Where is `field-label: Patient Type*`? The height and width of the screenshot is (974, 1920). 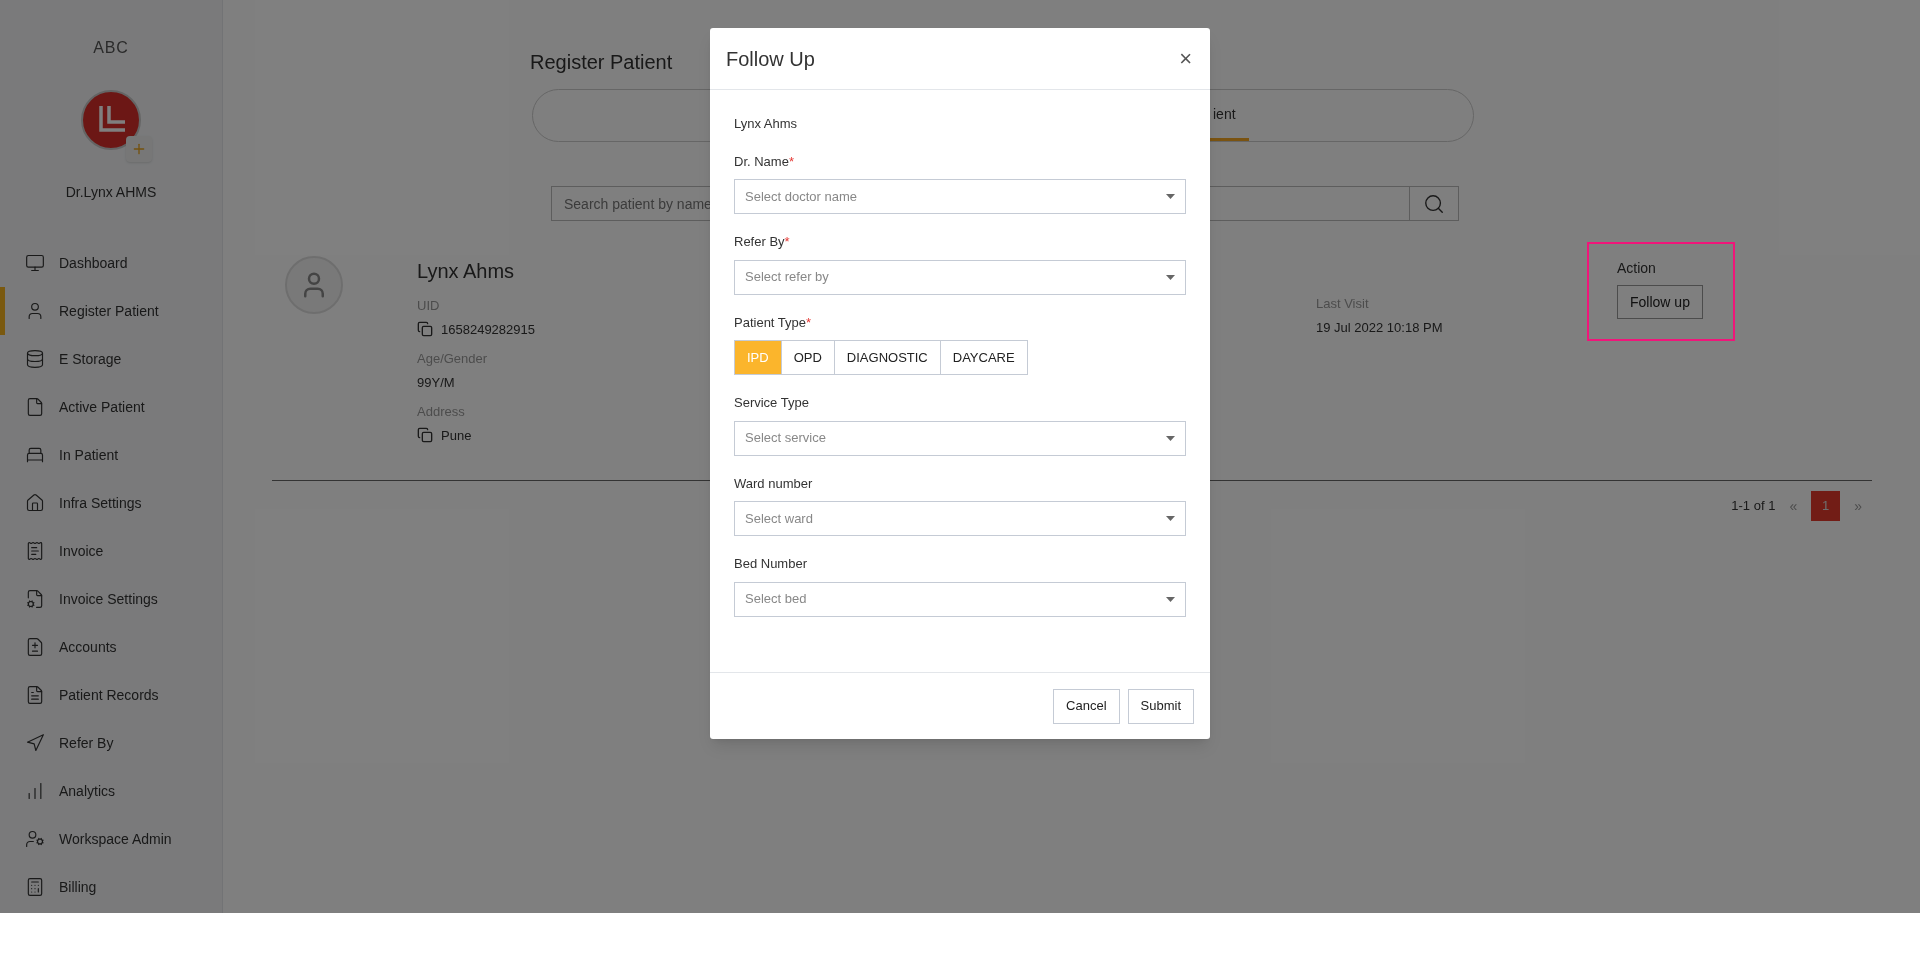 field-label: Patient Type* is located at coordinates (773, 322).